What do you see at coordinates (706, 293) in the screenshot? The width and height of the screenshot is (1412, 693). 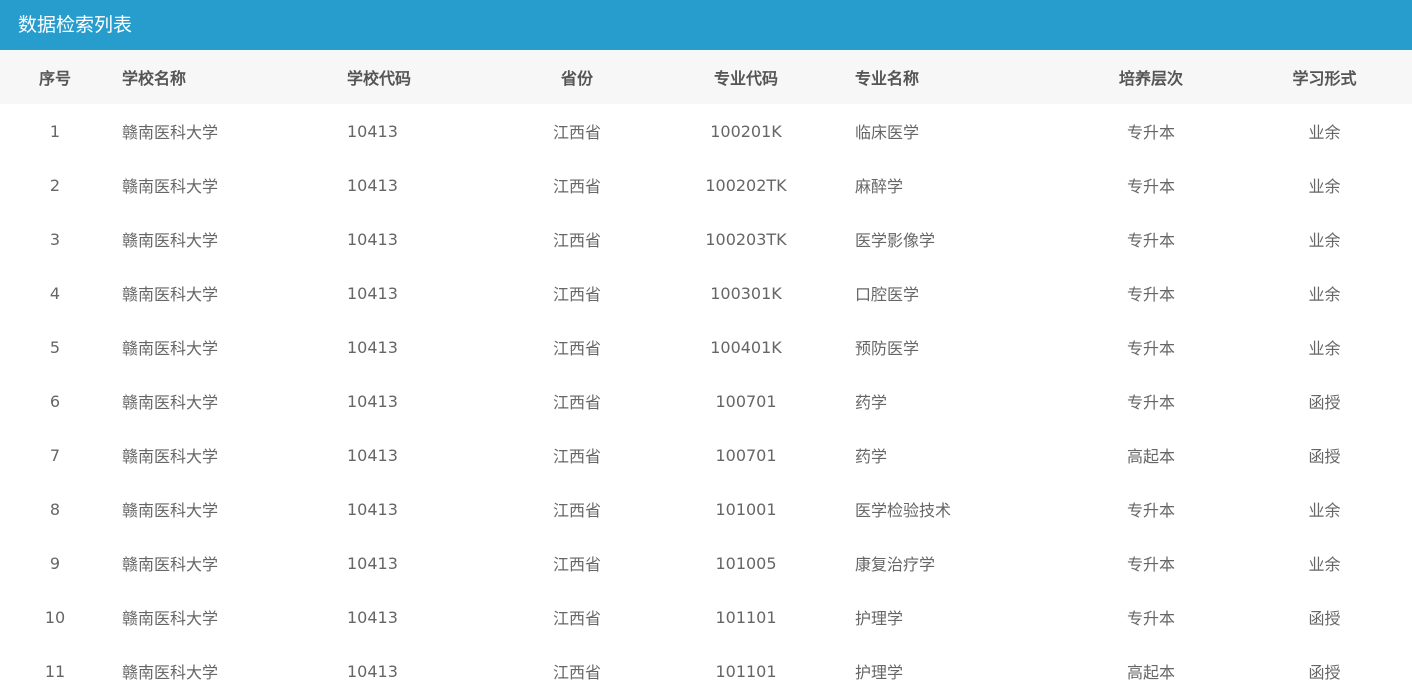 I see `table-row: 4 赣南医科大学 10413 江西省 100301K 口腔医学 专升本 业余` at bounding box center [706, 293].